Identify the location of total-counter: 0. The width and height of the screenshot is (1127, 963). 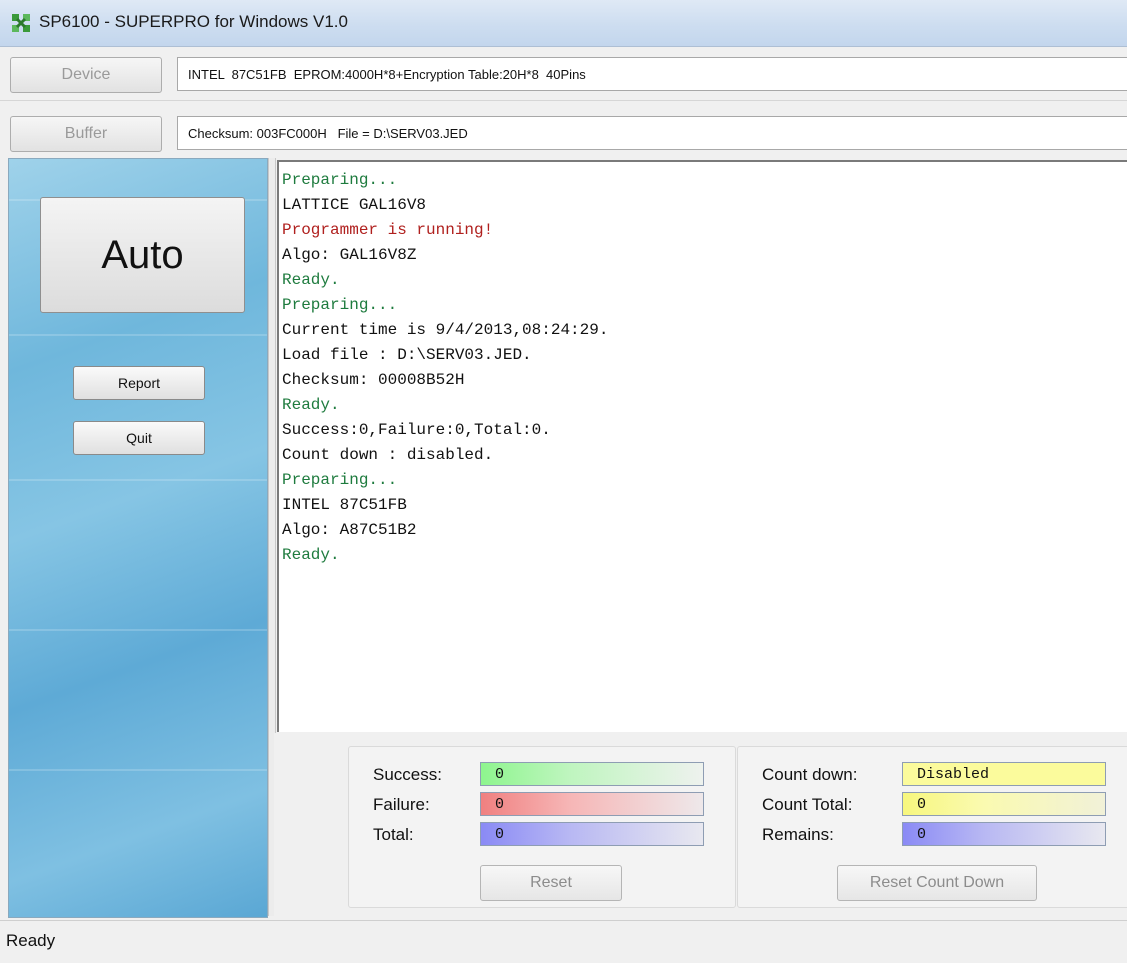
(592, 834).